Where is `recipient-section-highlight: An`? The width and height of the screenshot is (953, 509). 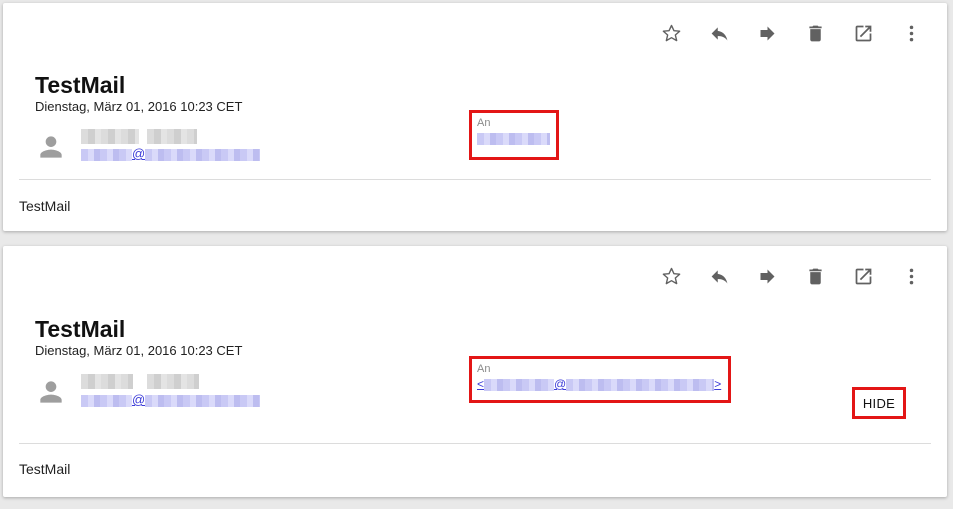
recipient-section-highlight: An is located at coordinates (514, 135).